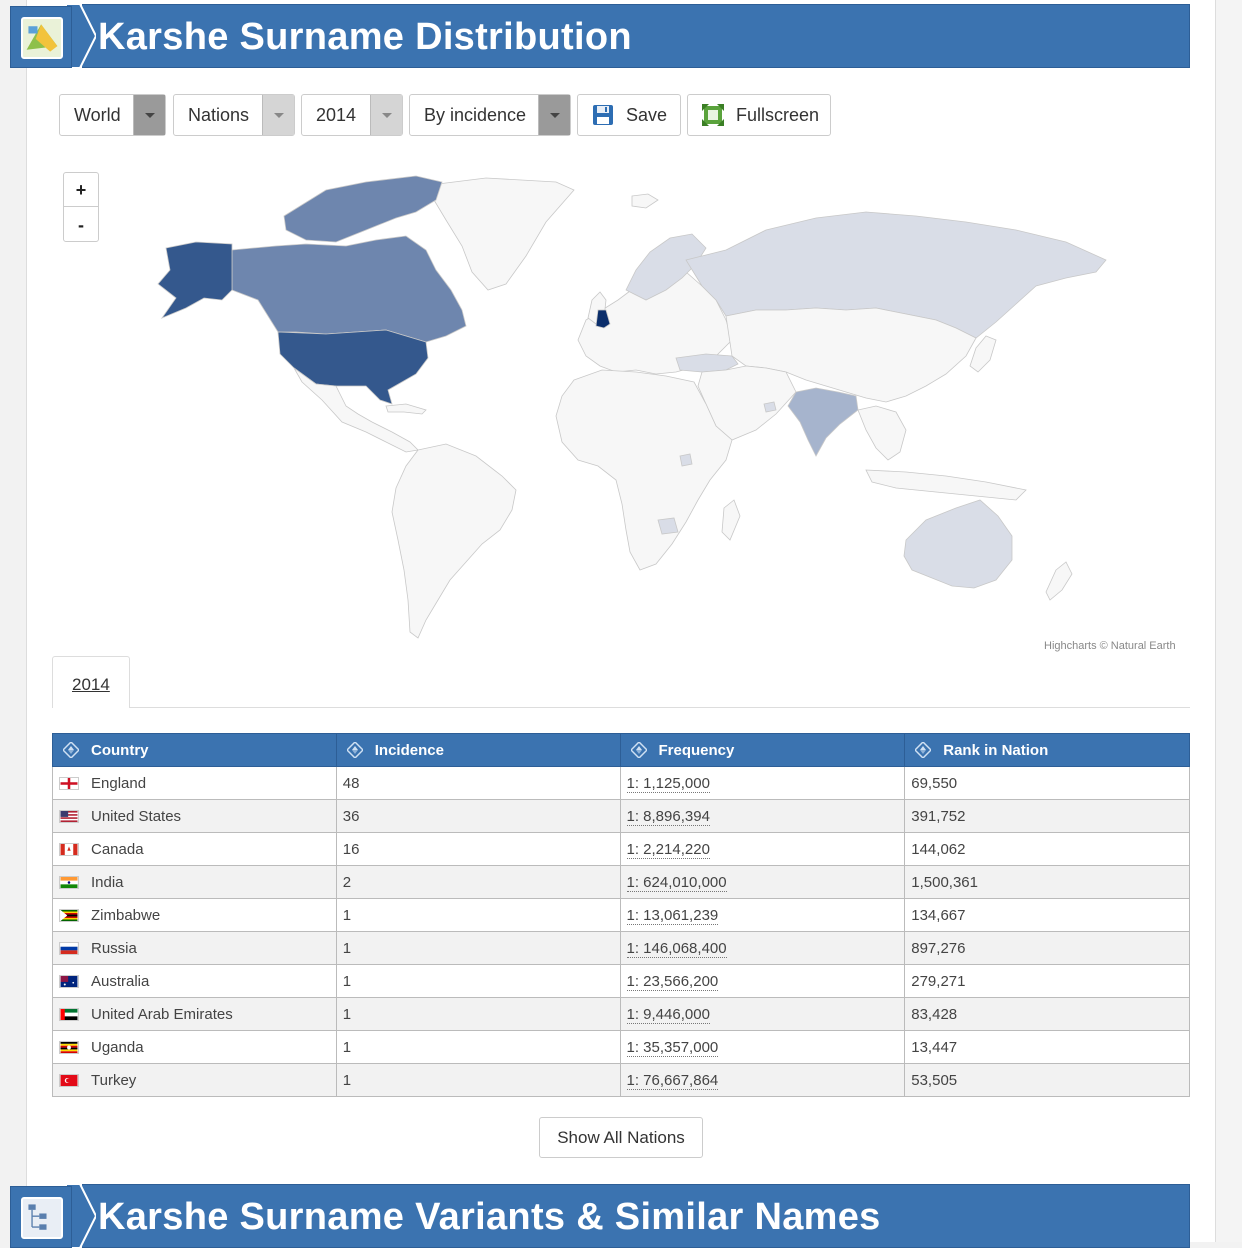 This screenshot has height=1248, width=1242. Describe the element at coordinates (126, 915) in the screenshot. I see `country-name: Zimbabwe` at that location.